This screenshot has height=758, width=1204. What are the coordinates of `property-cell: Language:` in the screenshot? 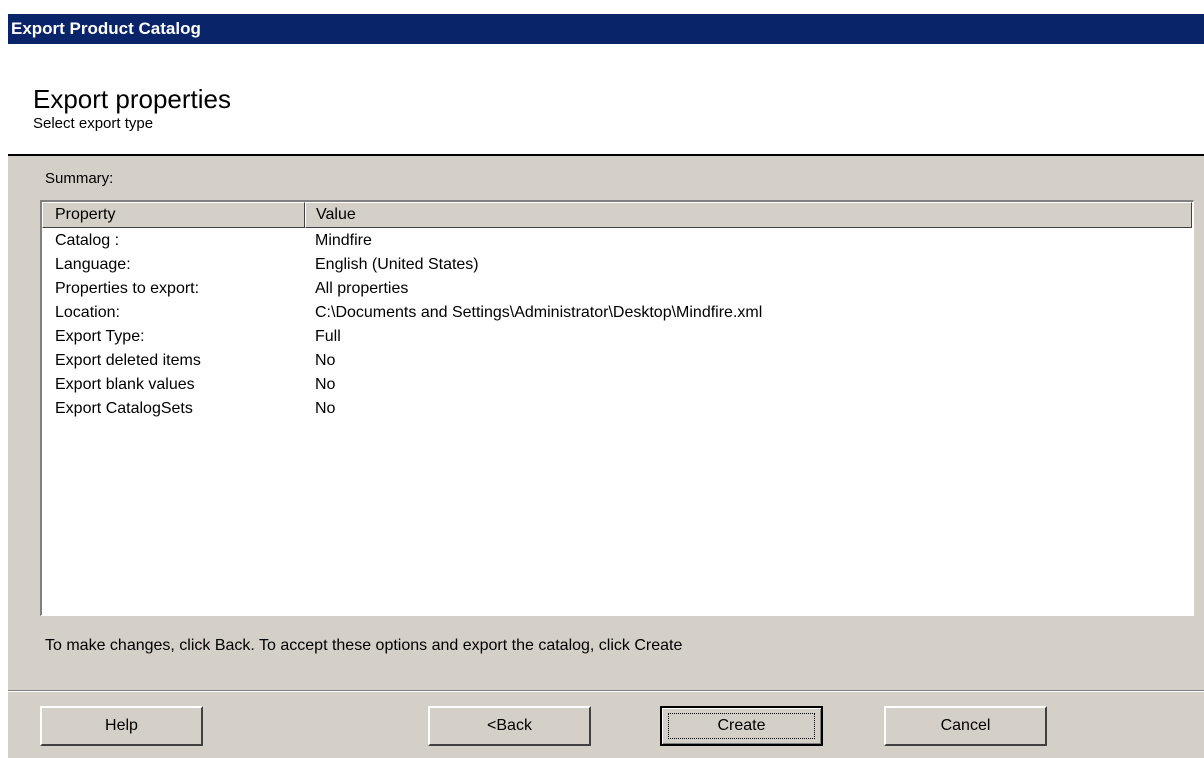 It's located at (93, 264).